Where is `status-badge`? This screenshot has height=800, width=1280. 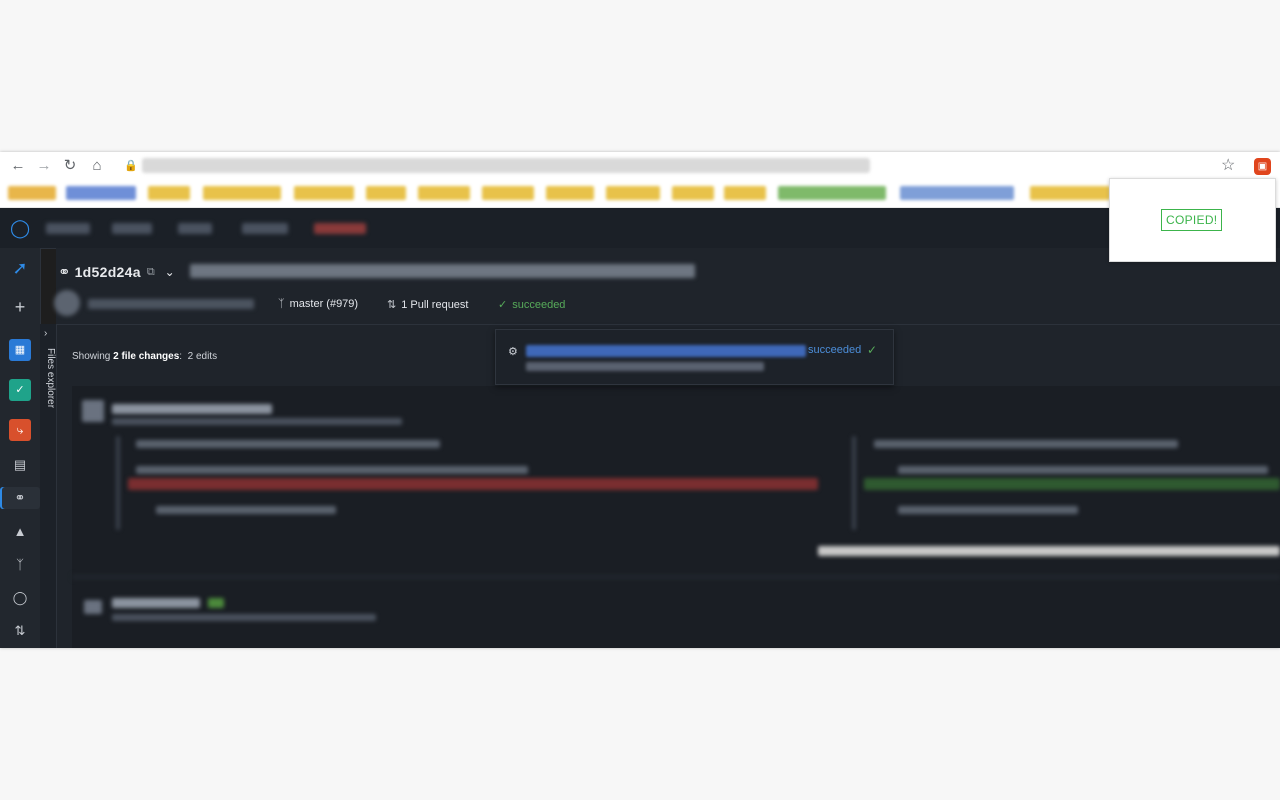 status-badge is located at coordinates (216, 603).